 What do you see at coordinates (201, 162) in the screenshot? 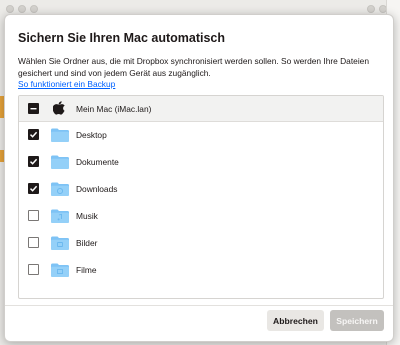
I see `folder-row-dokumente: Dokumente` at bounding box center [201, 162].